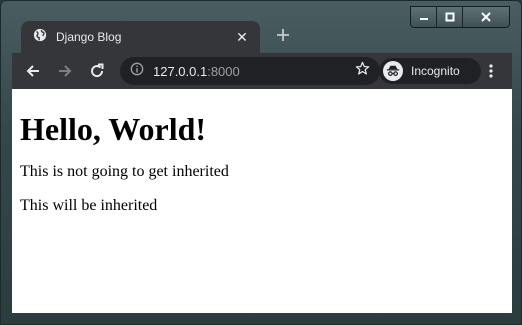  I want to click on incognito-icon, so click(393, 71).